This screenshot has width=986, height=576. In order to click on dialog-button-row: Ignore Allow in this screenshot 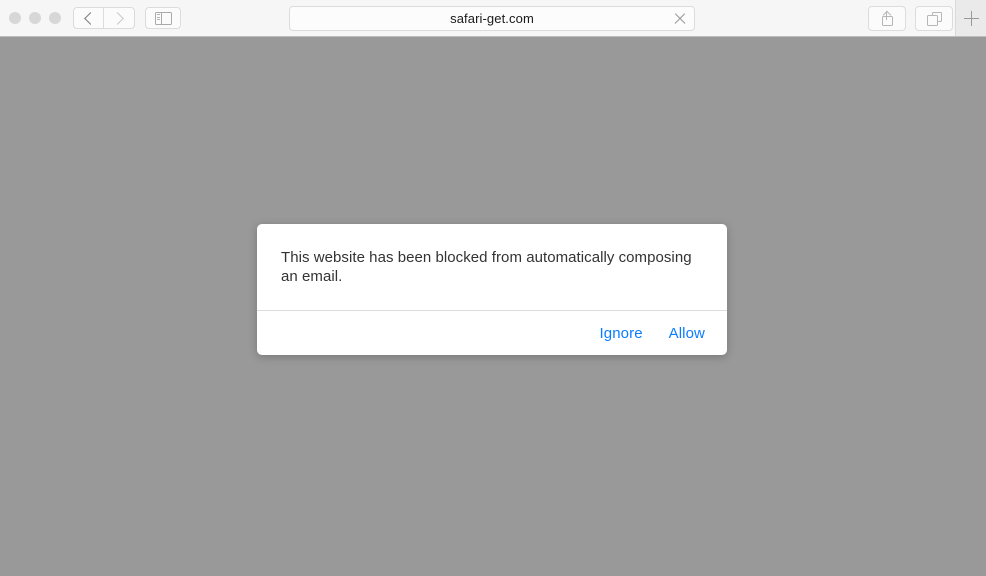, I will do `click(492, 332)`.